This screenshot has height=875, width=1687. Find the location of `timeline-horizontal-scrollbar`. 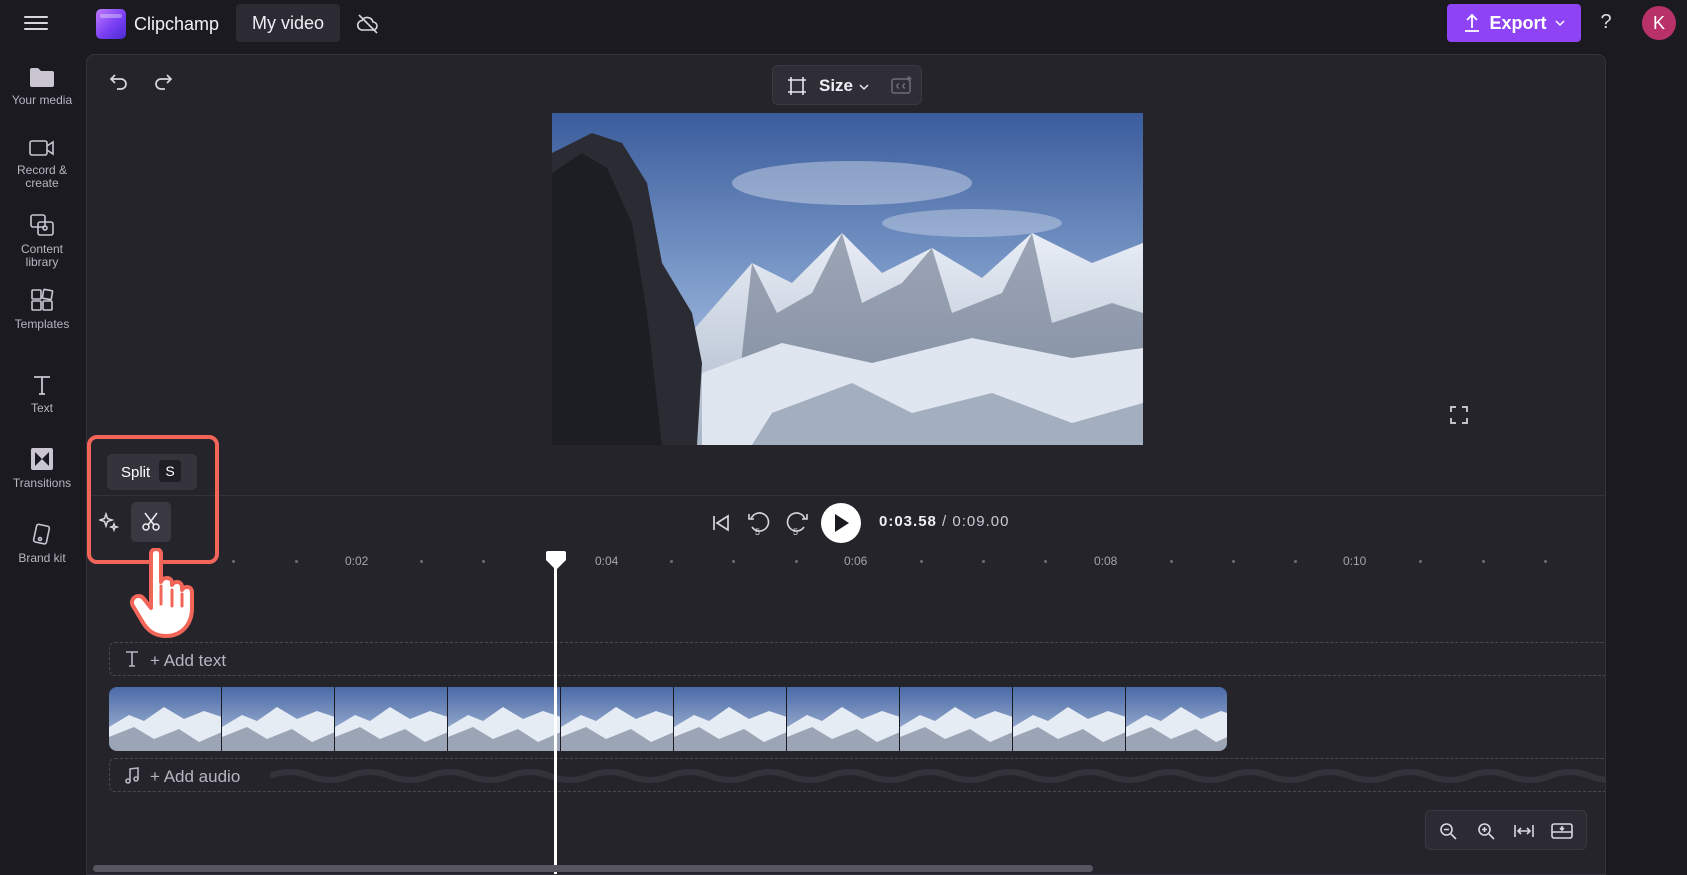

timeline-horizontal-scrollbar is located at coordinates (593, 868).